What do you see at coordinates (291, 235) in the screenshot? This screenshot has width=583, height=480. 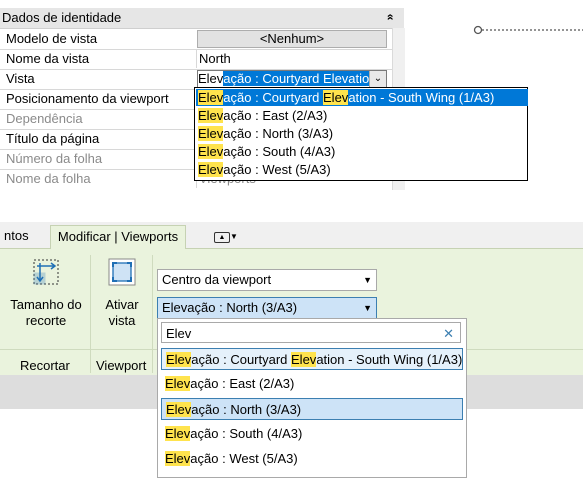 I see `ribbon-tab-bar: ntos Modificar | Viewports ▲ ▼` at bounding box center [291, 235].